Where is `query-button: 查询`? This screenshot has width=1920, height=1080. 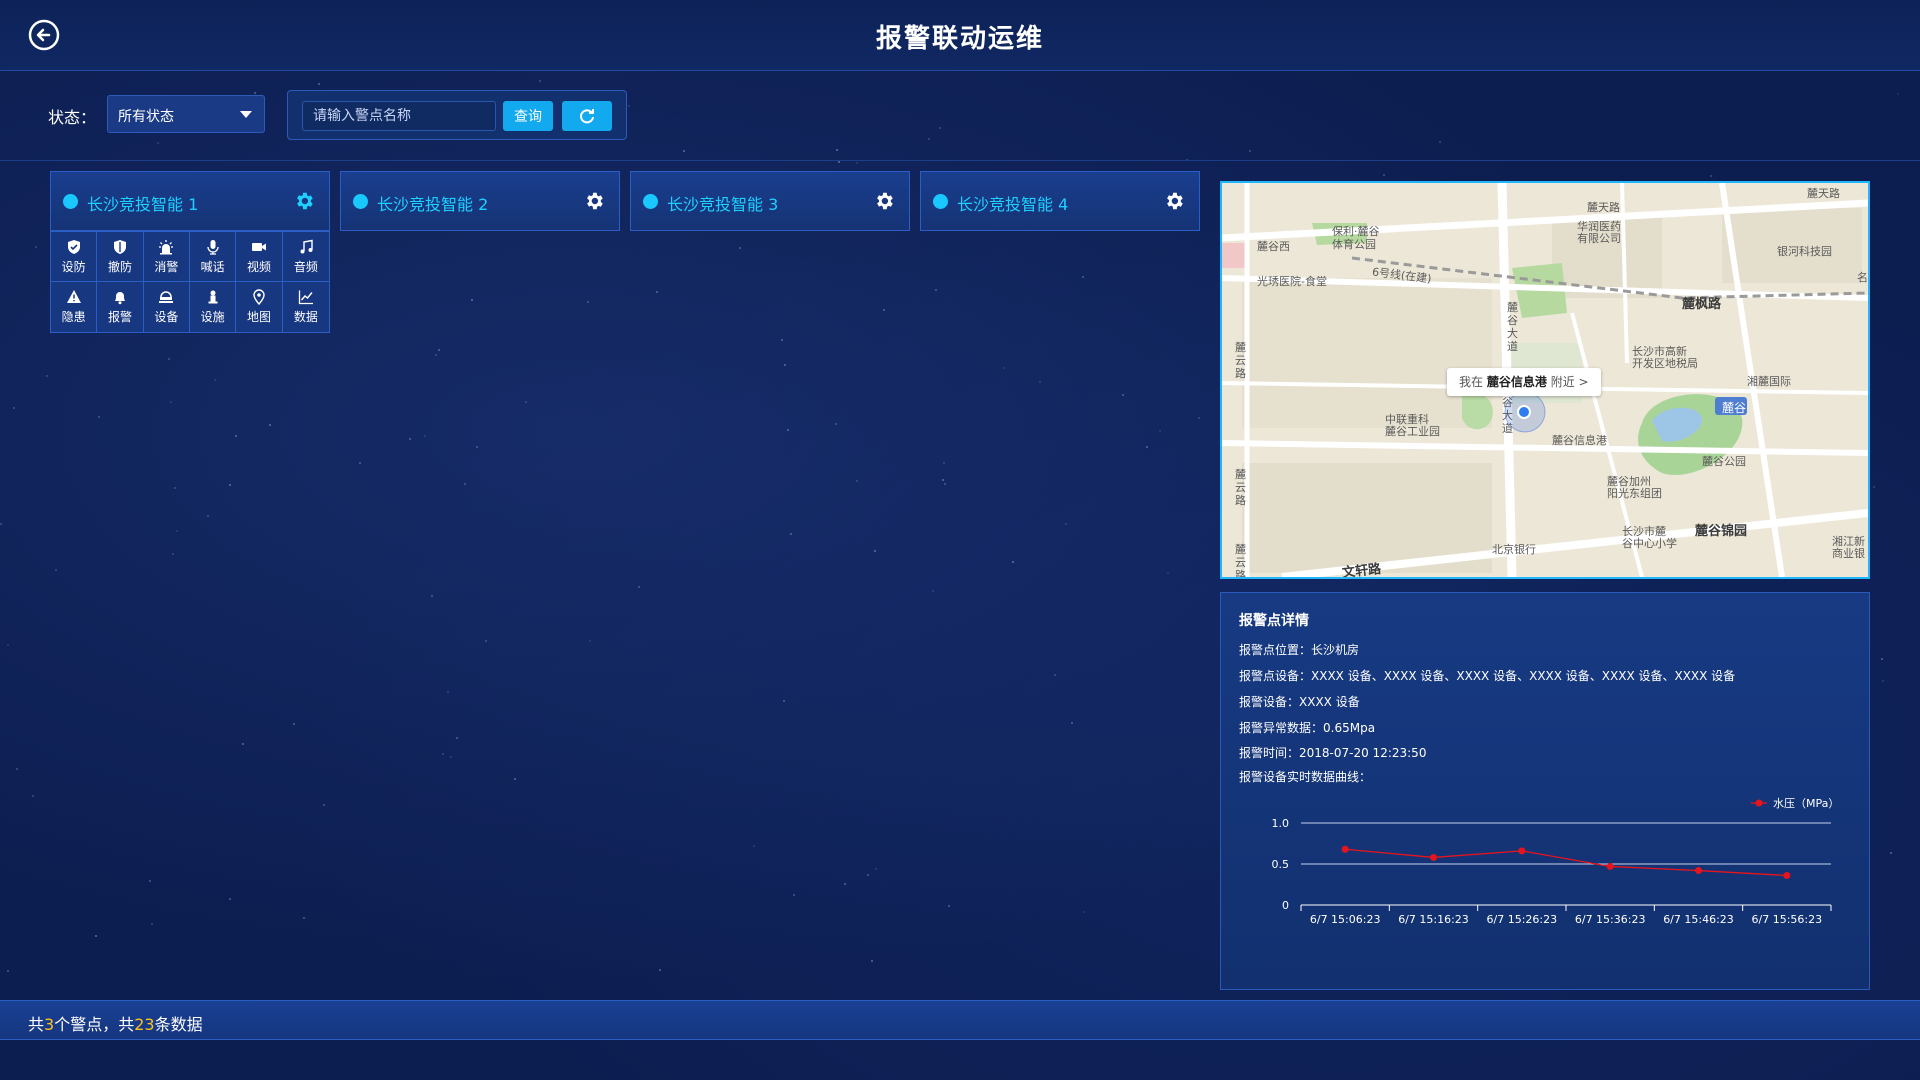
query-button: 查询 is located at coordinates (528, 116).